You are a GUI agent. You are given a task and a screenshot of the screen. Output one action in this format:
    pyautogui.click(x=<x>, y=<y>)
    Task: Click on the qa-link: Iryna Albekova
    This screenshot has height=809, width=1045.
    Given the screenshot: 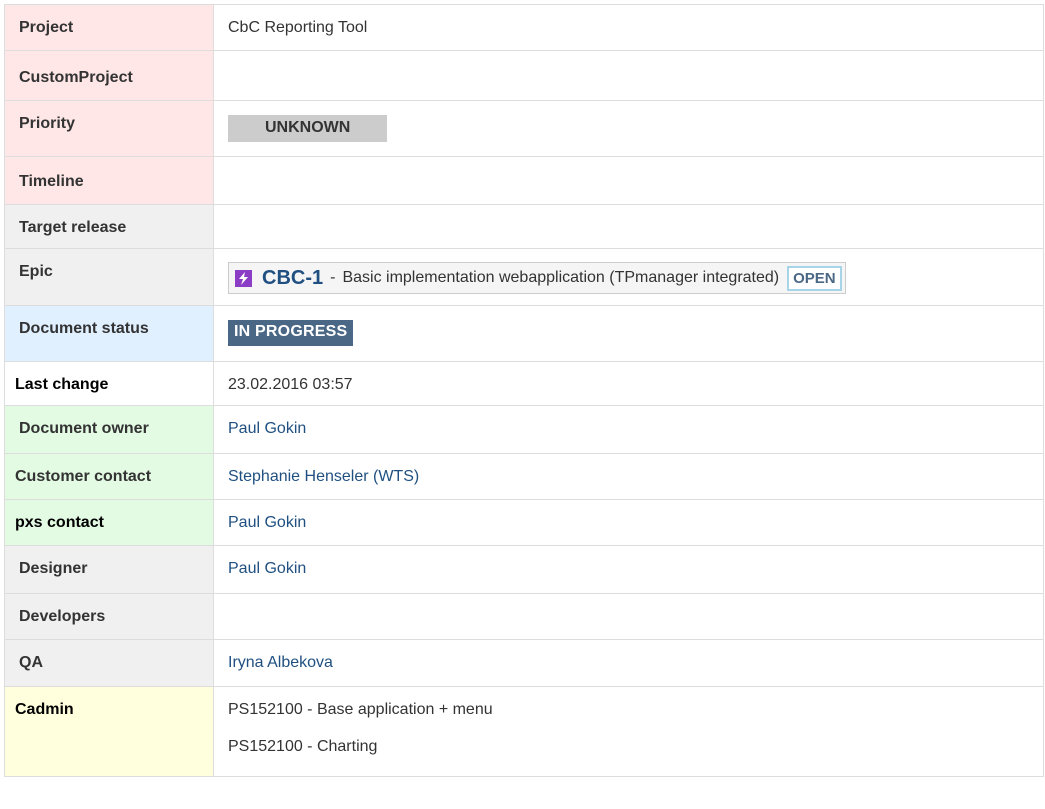 What is the action you would take?
    pyautogui.click(x=628, y=656)
    